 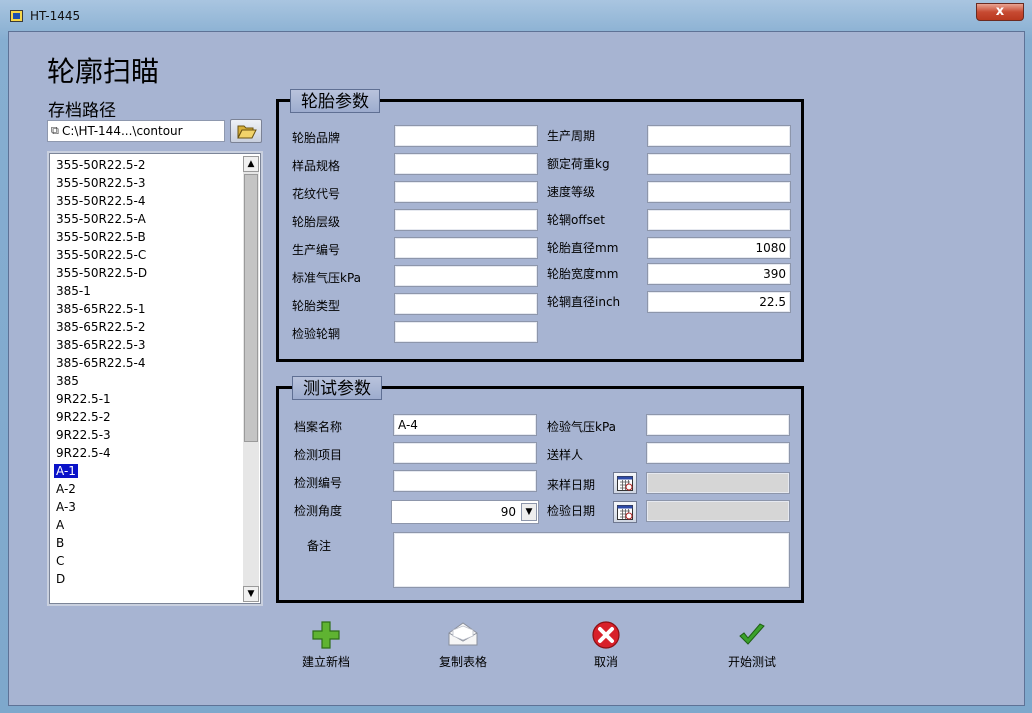 What do you see at coordinates (719, 248) in the screenshot?
I see `tire-param-field: 1080` at bounding box center [719, 248].